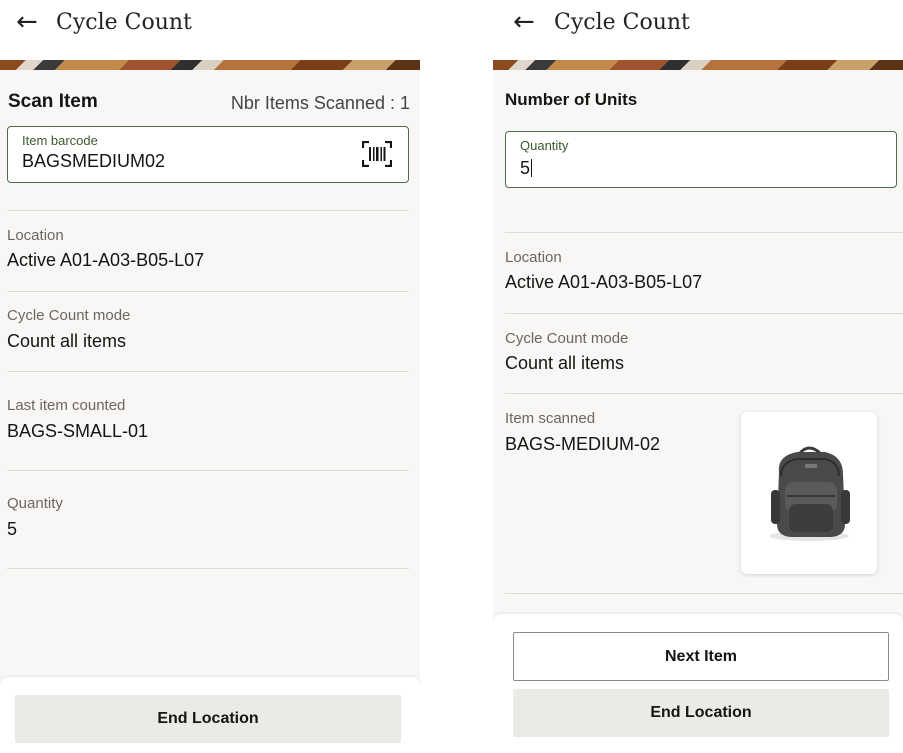 This screenshot has height=753, width=903. Describe the element at coordinates (208, 154) in the screenshot. I see `item-barcode-field: Item barcode BAGSMEDIUM02` at that location.